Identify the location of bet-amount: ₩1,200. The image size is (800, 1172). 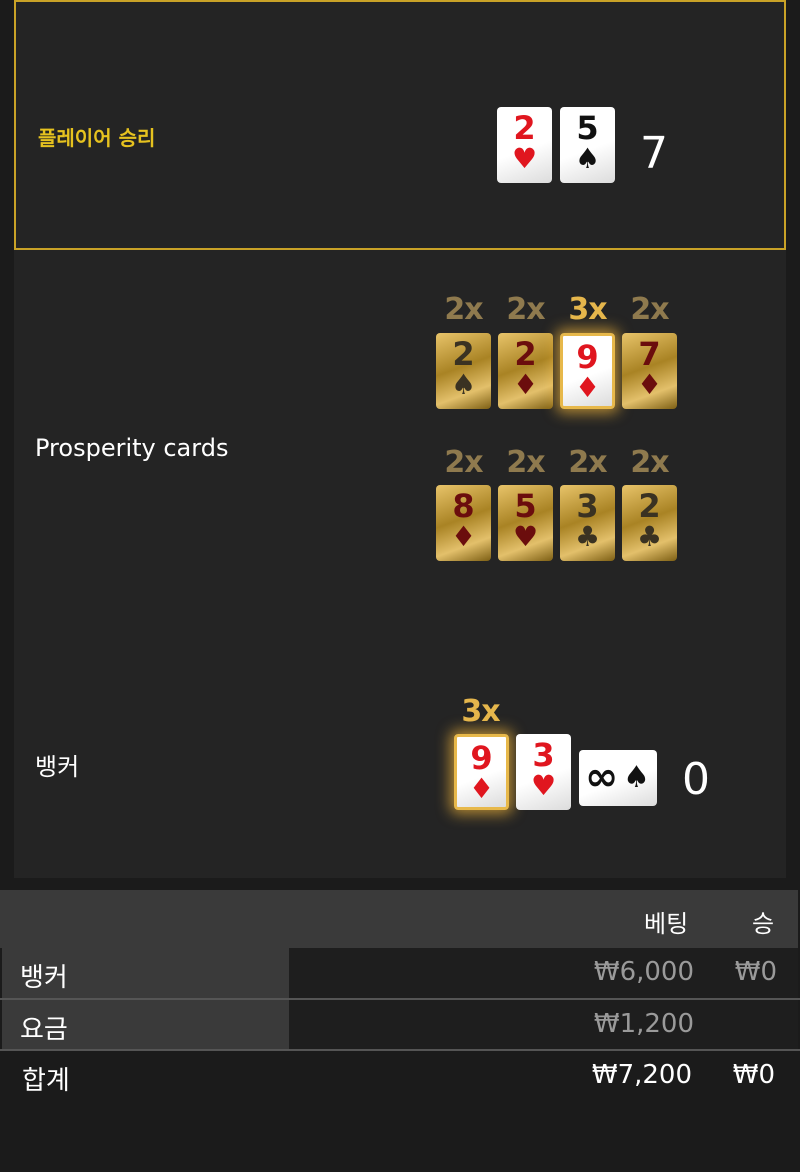
(643, 1024).